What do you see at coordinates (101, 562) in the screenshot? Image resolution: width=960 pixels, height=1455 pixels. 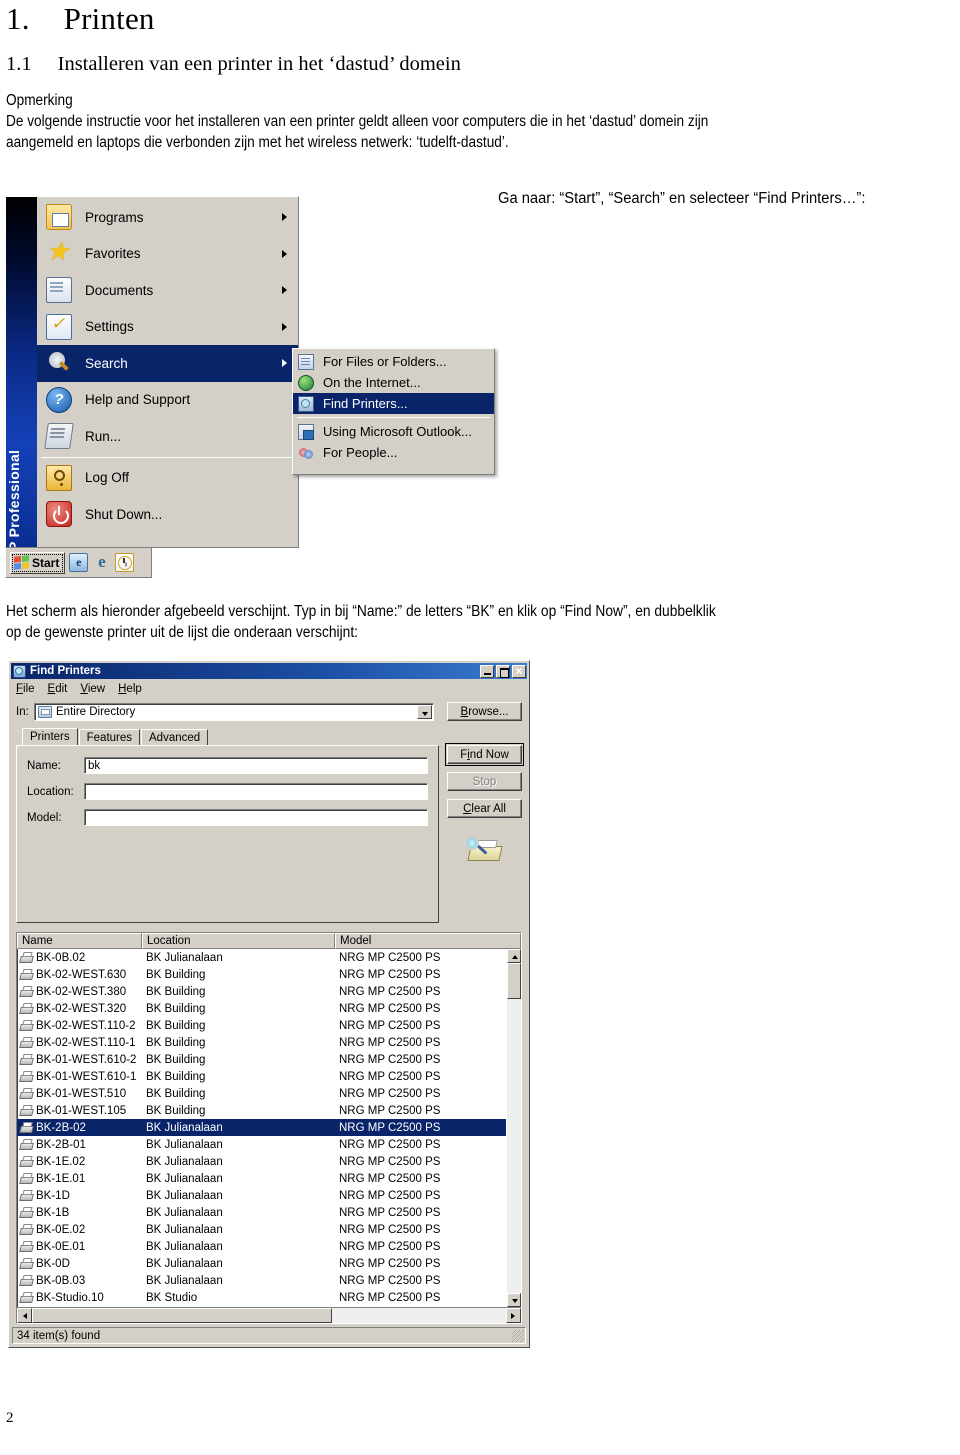 I see `internet-explorer-icon` at bounding box center [101, 562].